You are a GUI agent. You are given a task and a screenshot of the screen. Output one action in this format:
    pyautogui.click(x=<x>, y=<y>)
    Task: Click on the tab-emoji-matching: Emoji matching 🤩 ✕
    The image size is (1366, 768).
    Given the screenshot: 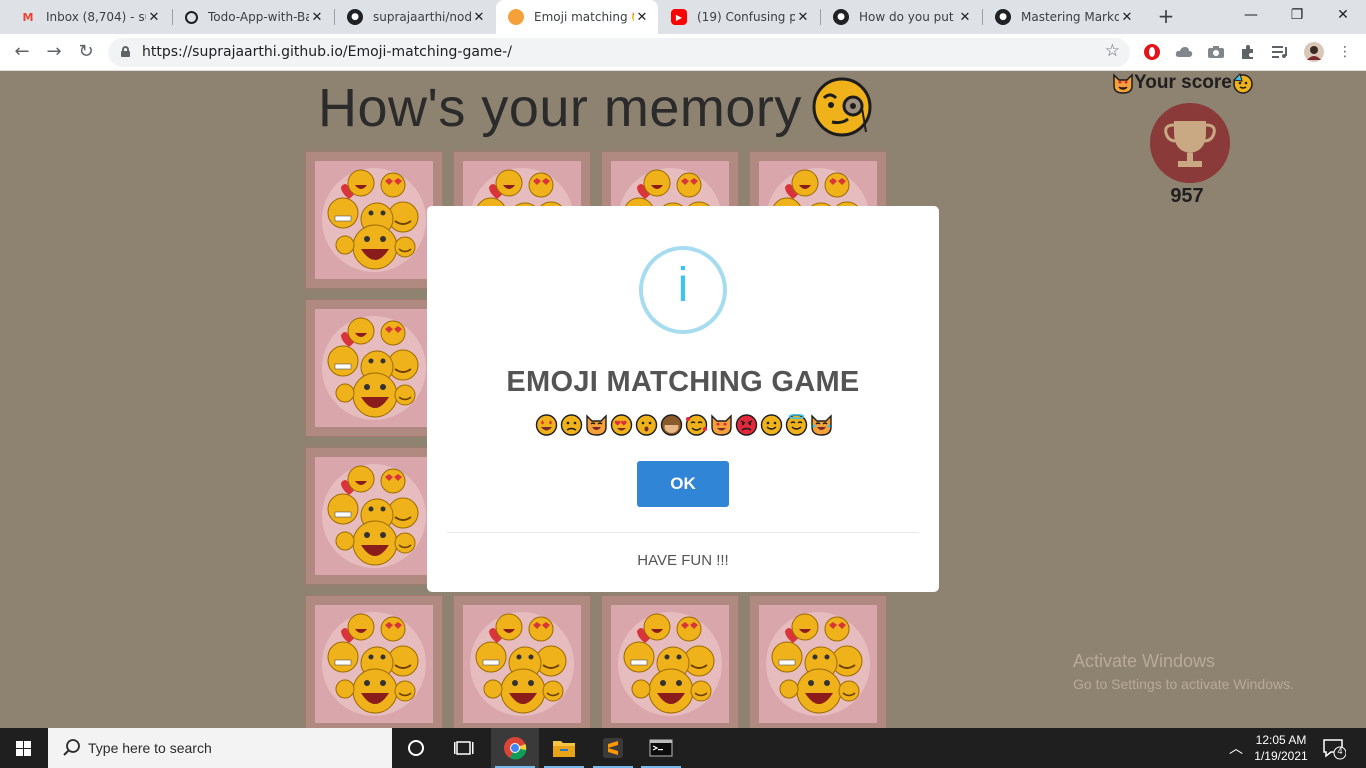 What is the action you would take?
    pyautogui.click(x=577, y=17)
    